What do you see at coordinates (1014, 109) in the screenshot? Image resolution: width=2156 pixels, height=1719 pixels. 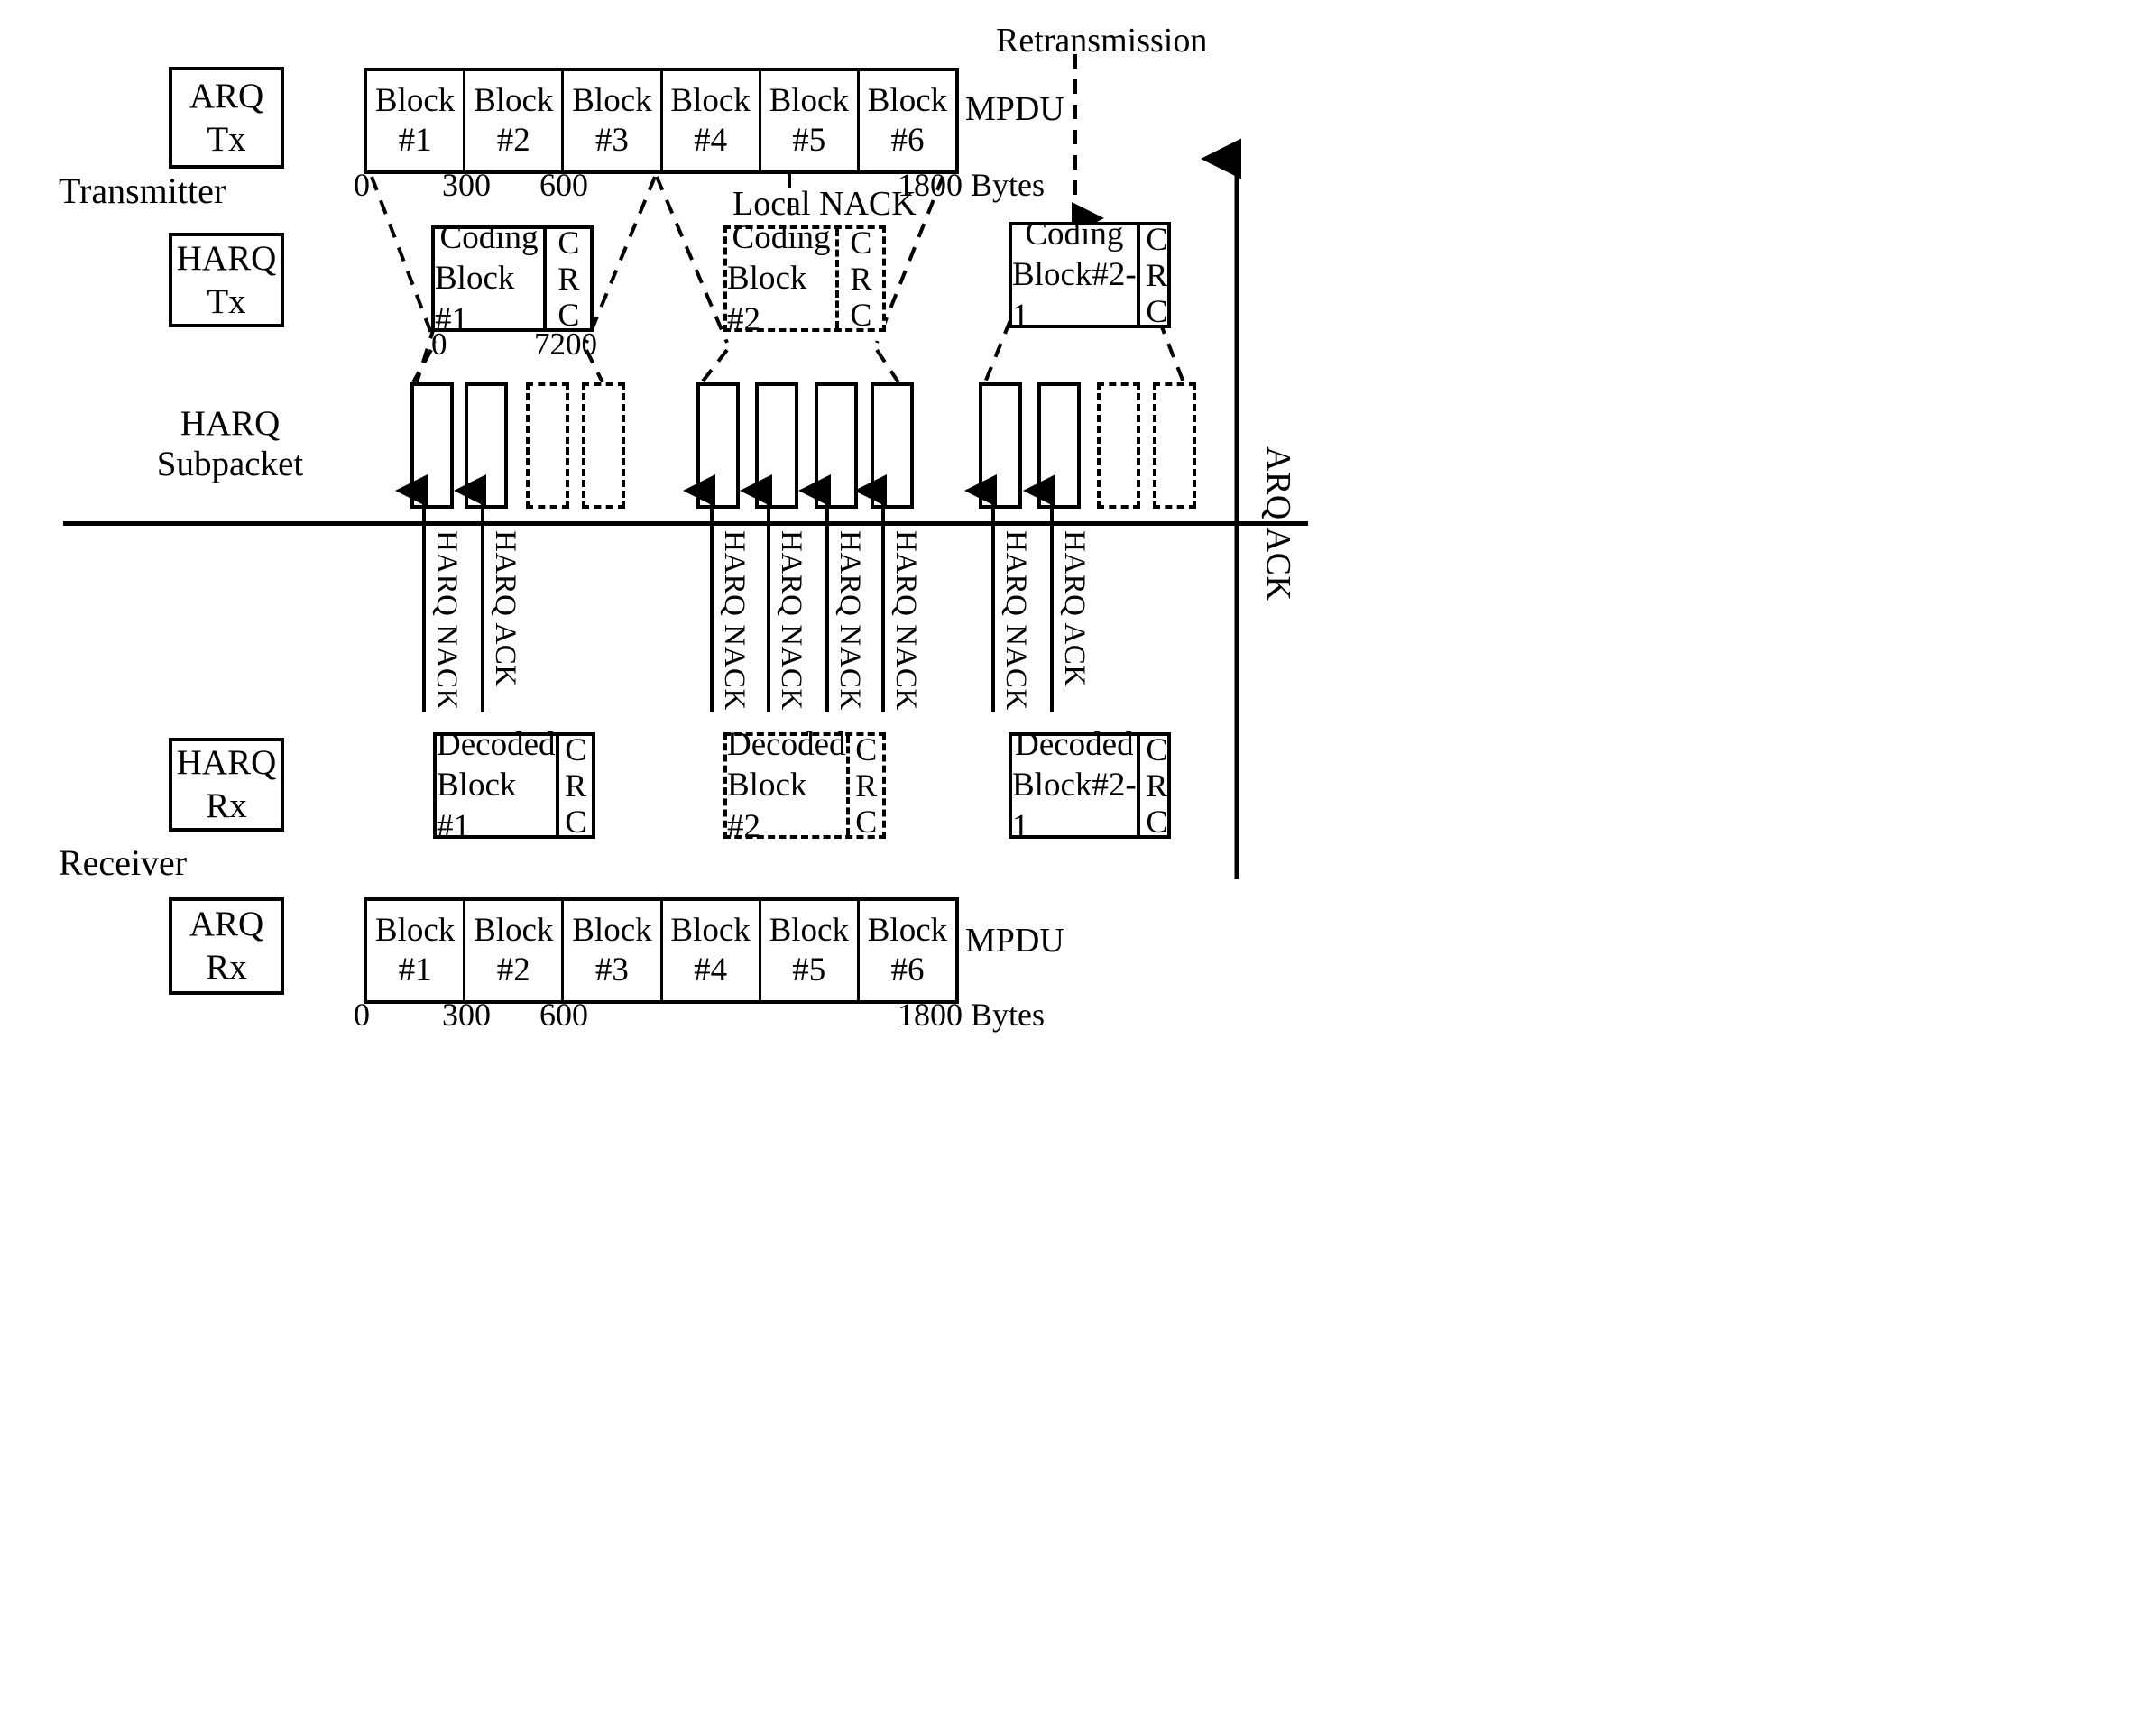 I see `mpdu-tx-label: MPDU` at bounding box center [1014, 109].